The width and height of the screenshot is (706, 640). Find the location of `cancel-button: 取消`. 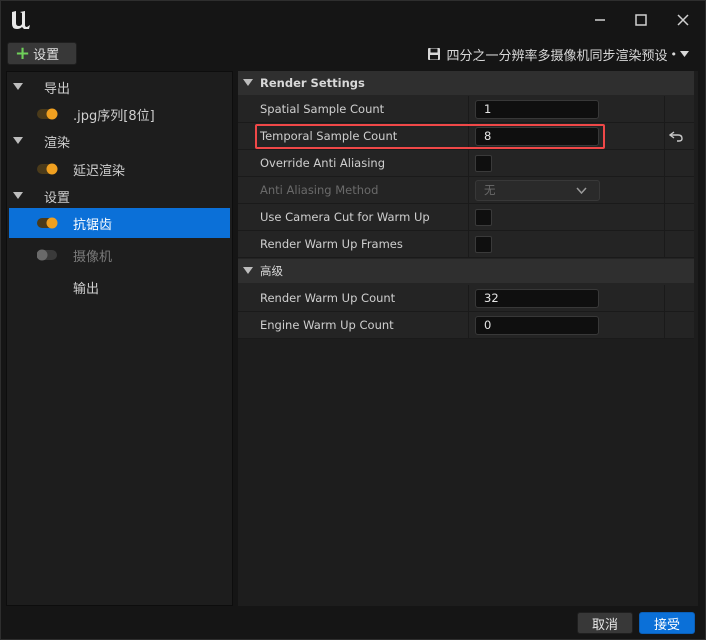

cancel-button: 取消 is located at coordinates (605, 623).